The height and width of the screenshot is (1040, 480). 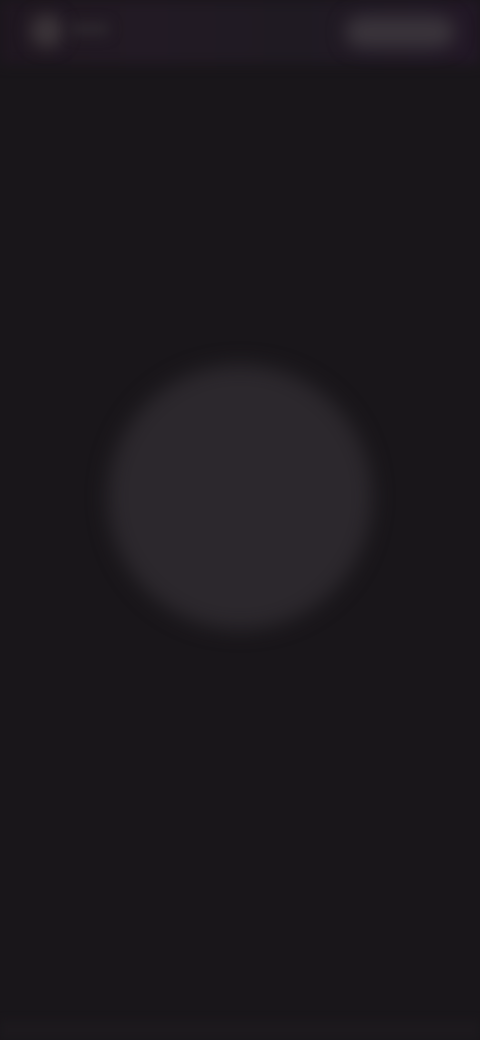 I want to click on blurred-label, so click(x=90, y=29).